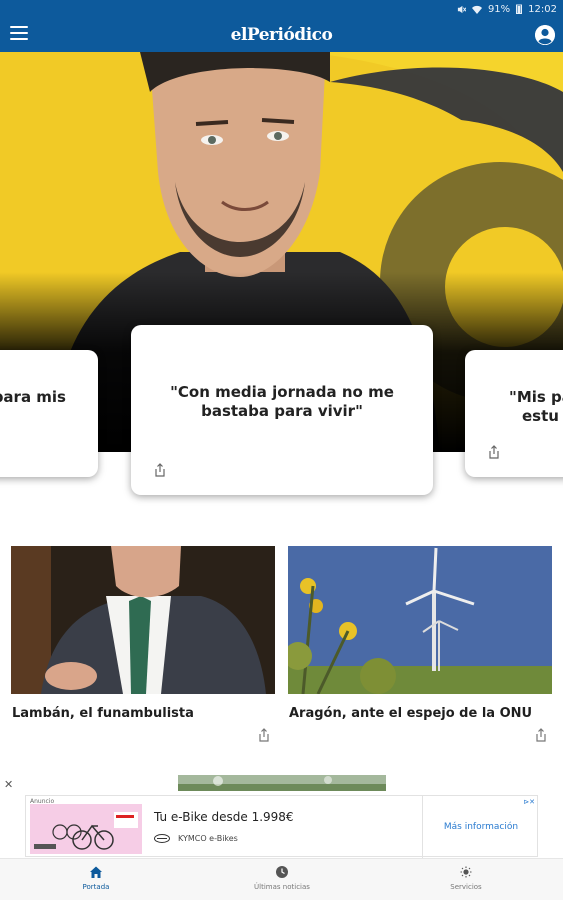 The width and height of the screenshot is (563, 900). I want to click on app-bar: elPeriódico, so click(281, 35).